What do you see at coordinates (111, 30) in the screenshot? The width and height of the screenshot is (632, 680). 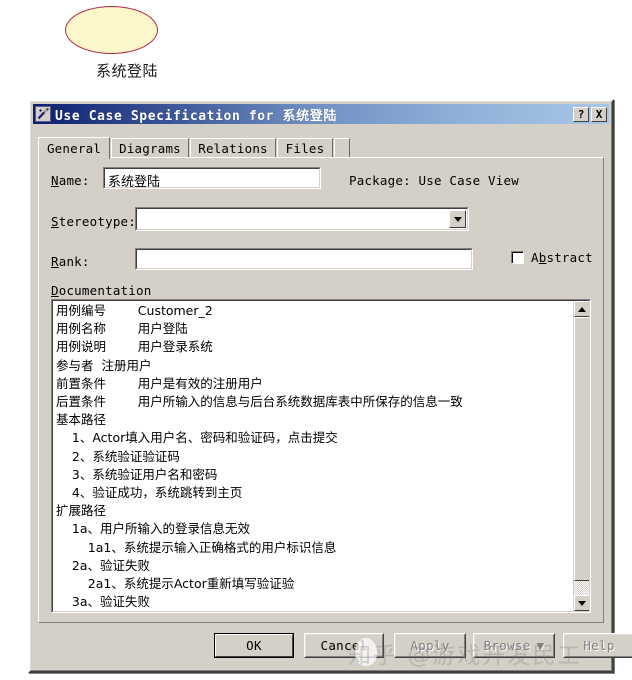 I see `usecase-ellipse-shape` at bounding box center [111, 30].